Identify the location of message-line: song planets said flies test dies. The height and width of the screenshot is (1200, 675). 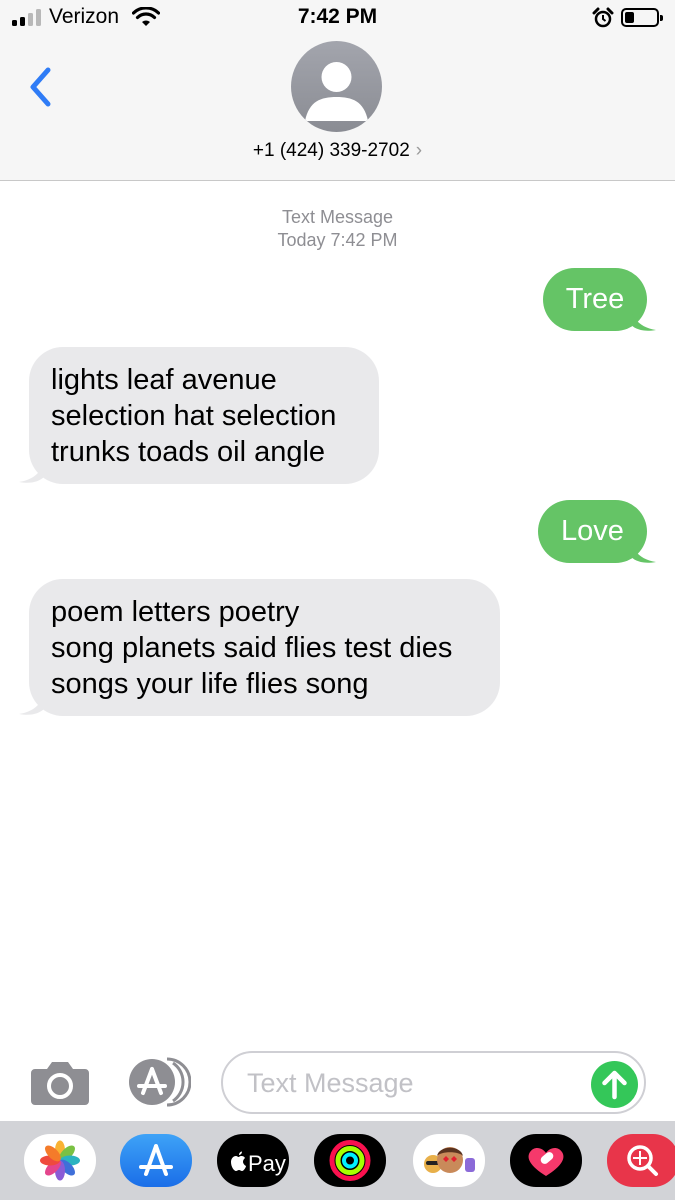
(252, 648).